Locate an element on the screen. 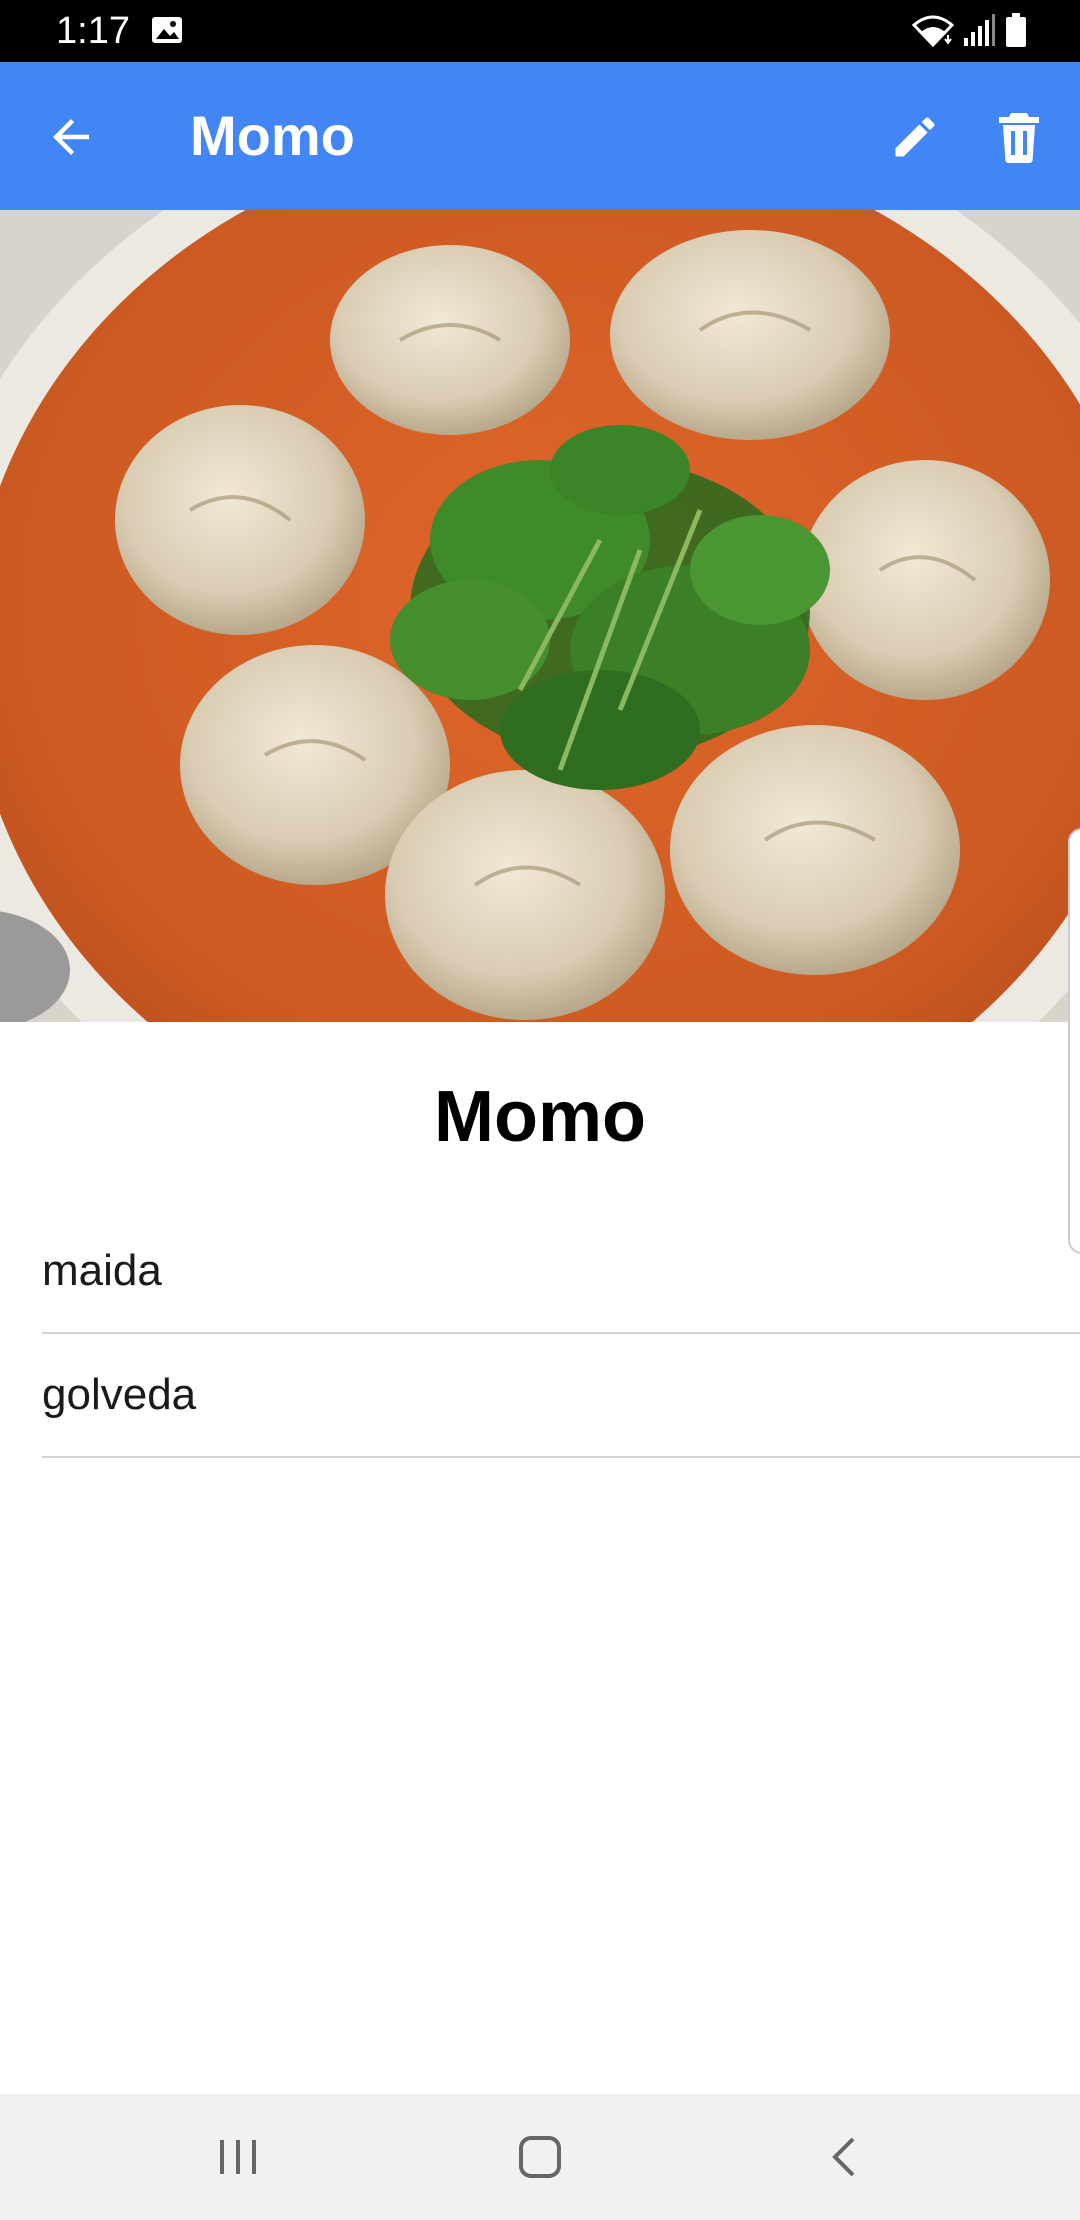 The width and height of the screenshot is (1080, 2220). home-icon is located at coordinates (540, 2157).